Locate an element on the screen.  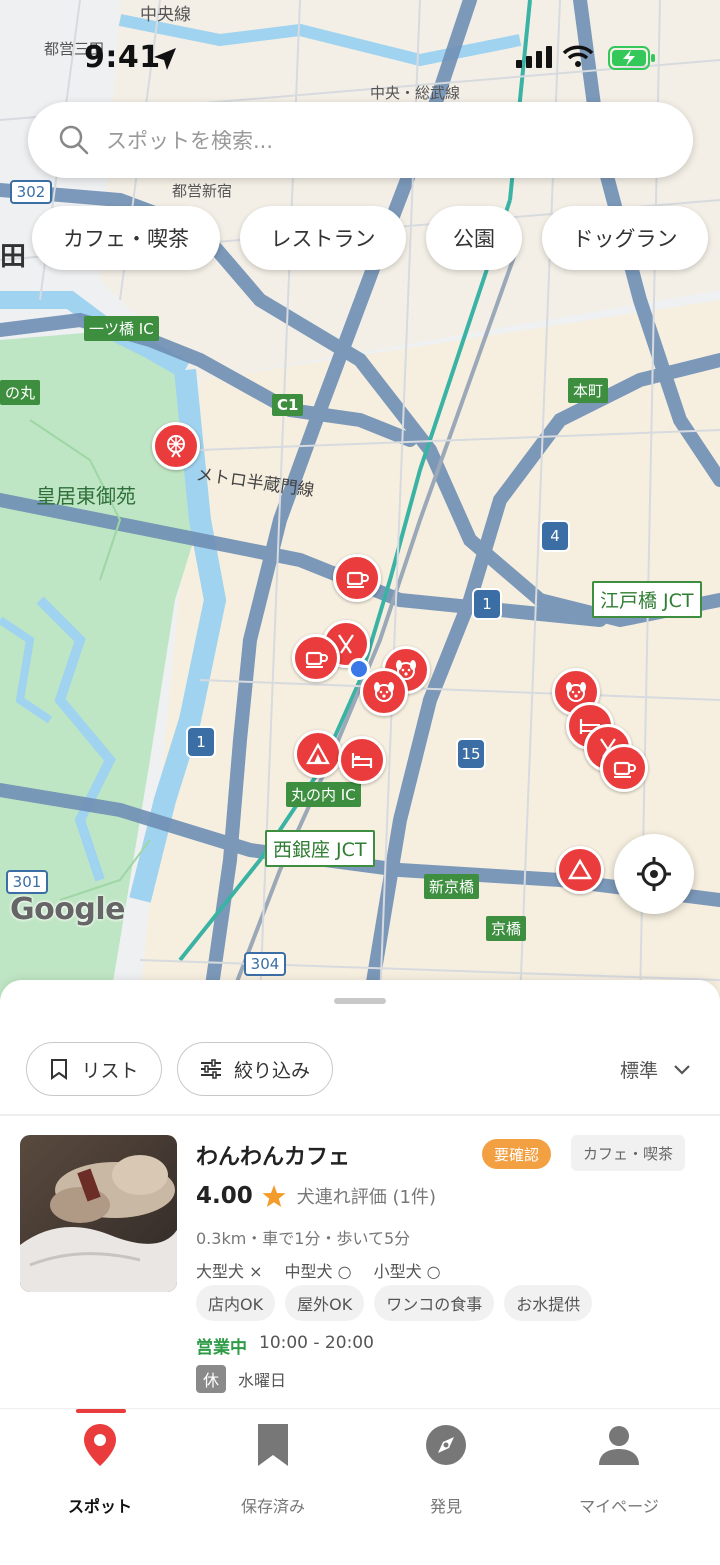
bookmark-outline-icon is located at coordinates (59, 1069).